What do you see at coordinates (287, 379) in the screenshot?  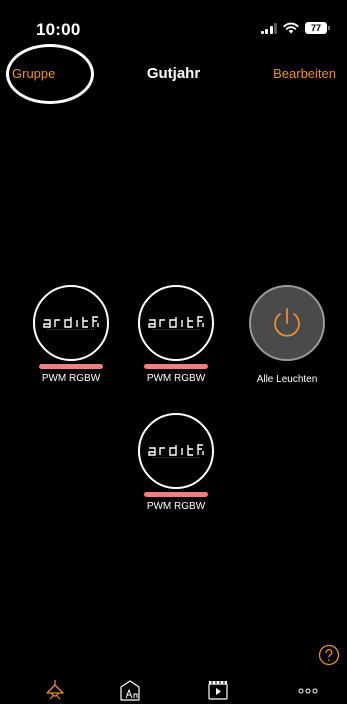 I see `all-lights-label: Alle Leuchten` at bounding box center [287, 379].